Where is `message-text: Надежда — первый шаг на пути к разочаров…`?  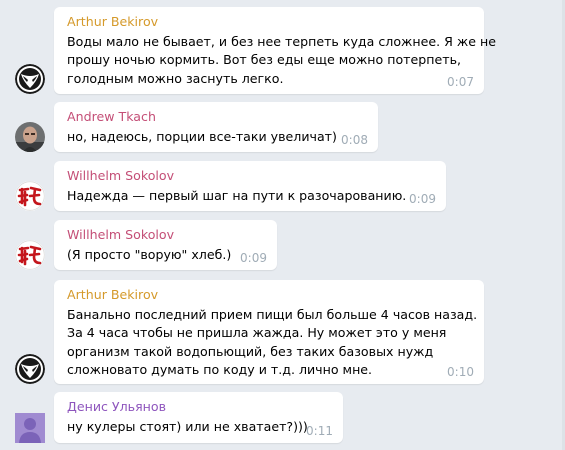 message-text: Надежда — первый шаг на пути к разочаров… is located at coordinates (236, 196).